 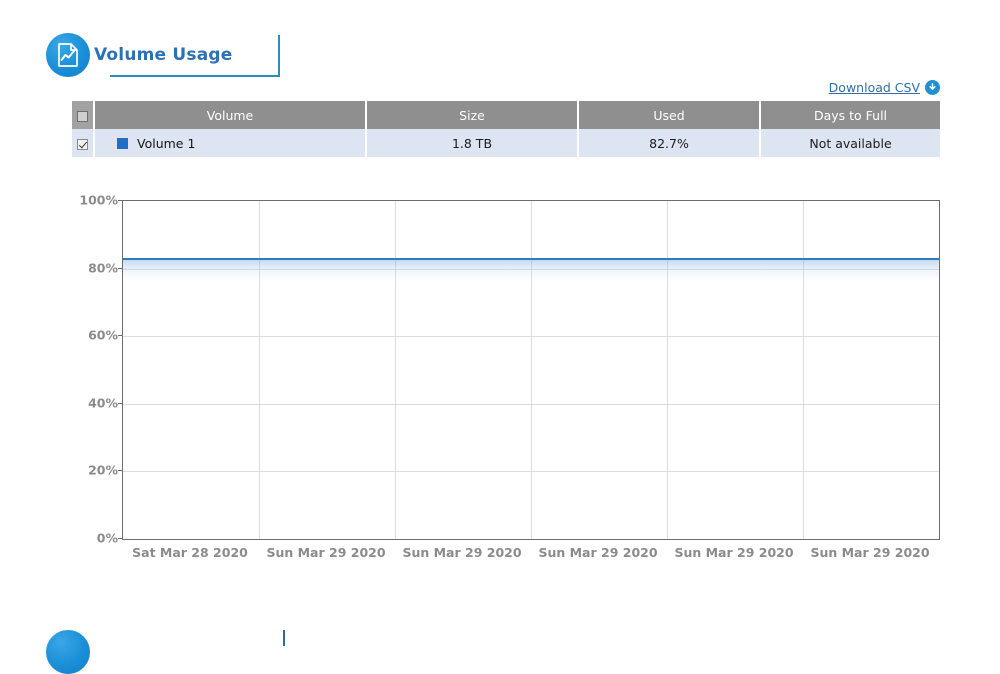 I want to click on chart-series-line, so click(x=531, y=259).